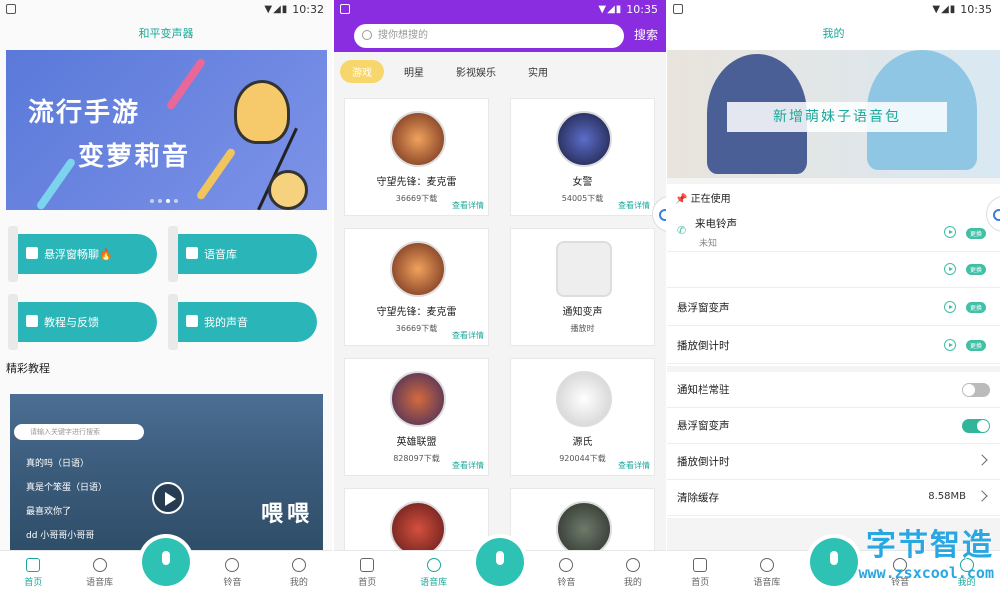 The image size is (1000, 592). What do you see at coordinates (944, 9) in the screenshot?
I see `signal-icon: ▼◢▮` at bounding box center [944, 9].